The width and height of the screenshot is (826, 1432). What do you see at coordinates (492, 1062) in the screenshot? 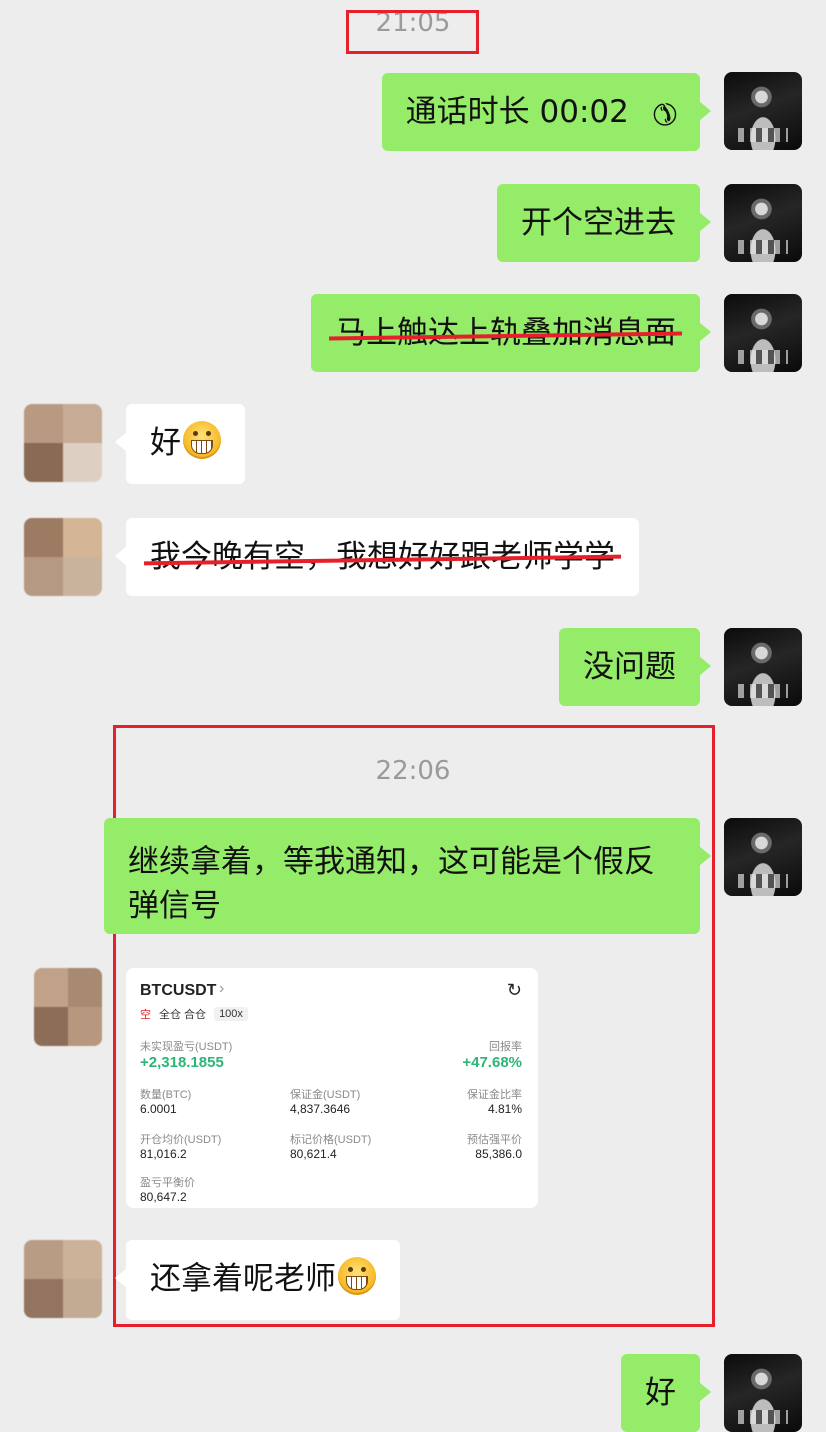
I see `roi-value: +47.68%` at bounding box center [492, 1062].